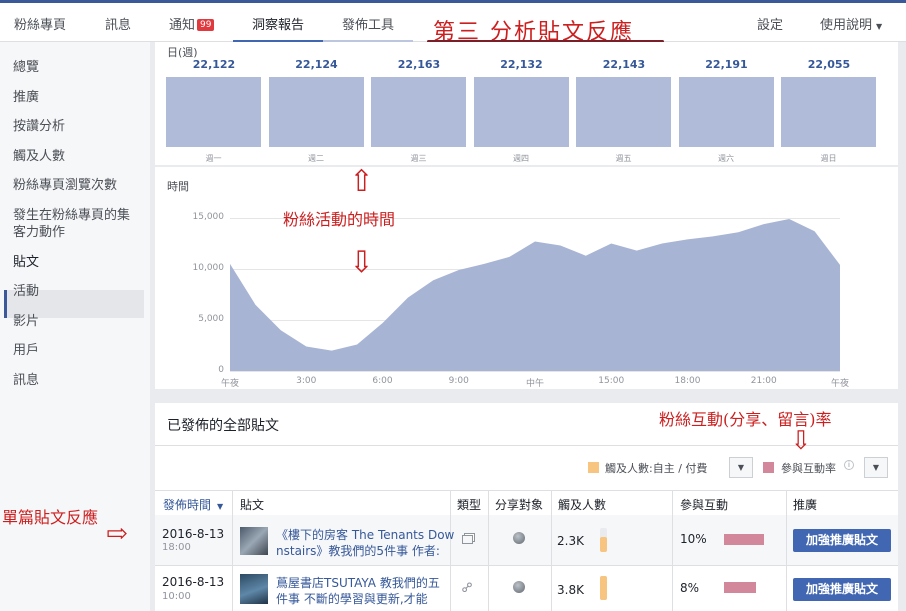 The height and width of the screenshot is (611, 906). Describe the element at coordinates (358, 582) in the screenshot. I see `post-text-line1: 蔦屋書店TSUTAYA 教我們的五` at that location.